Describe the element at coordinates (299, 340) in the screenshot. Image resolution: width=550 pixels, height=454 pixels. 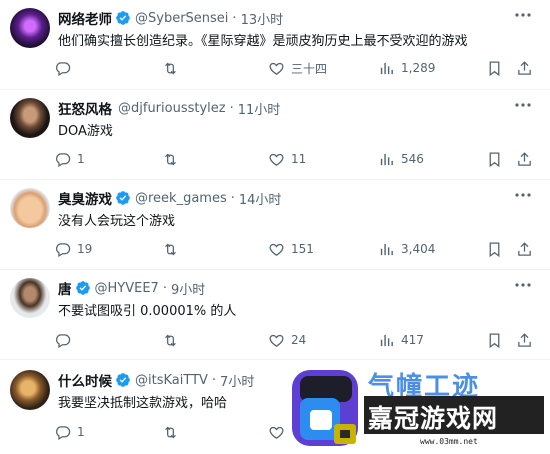
I see `like-count: 24` at that location.